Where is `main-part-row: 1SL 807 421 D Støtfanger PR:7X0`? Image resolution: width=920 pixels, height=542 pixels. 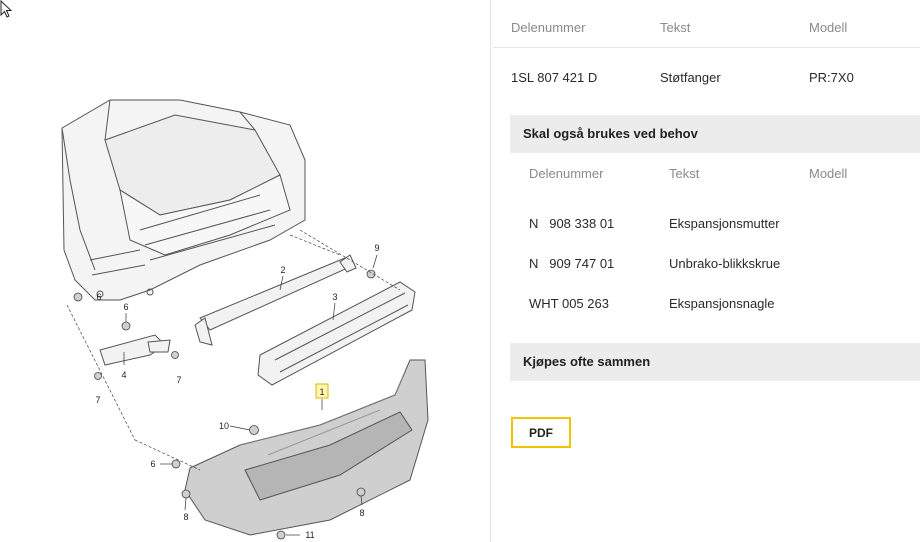
main-part-row: 1SL 807 421 D Støtfanger PR:7X0 is located at coordinates (706, 78).